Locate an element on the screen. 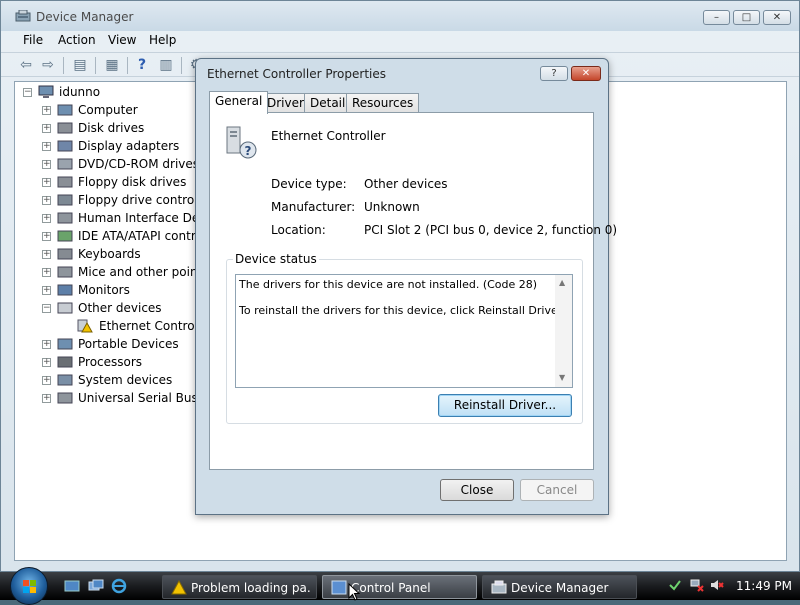 Image resolution: width=800 pixels, height=605 pixels. menu-action: Action is located at coordinates (77, 40).